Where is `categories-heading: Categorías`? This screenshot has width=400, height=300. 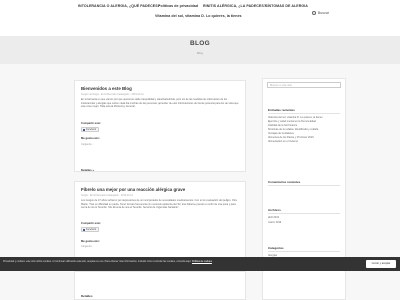
categories-heading: Categorías is located at coordinates (276, 248).